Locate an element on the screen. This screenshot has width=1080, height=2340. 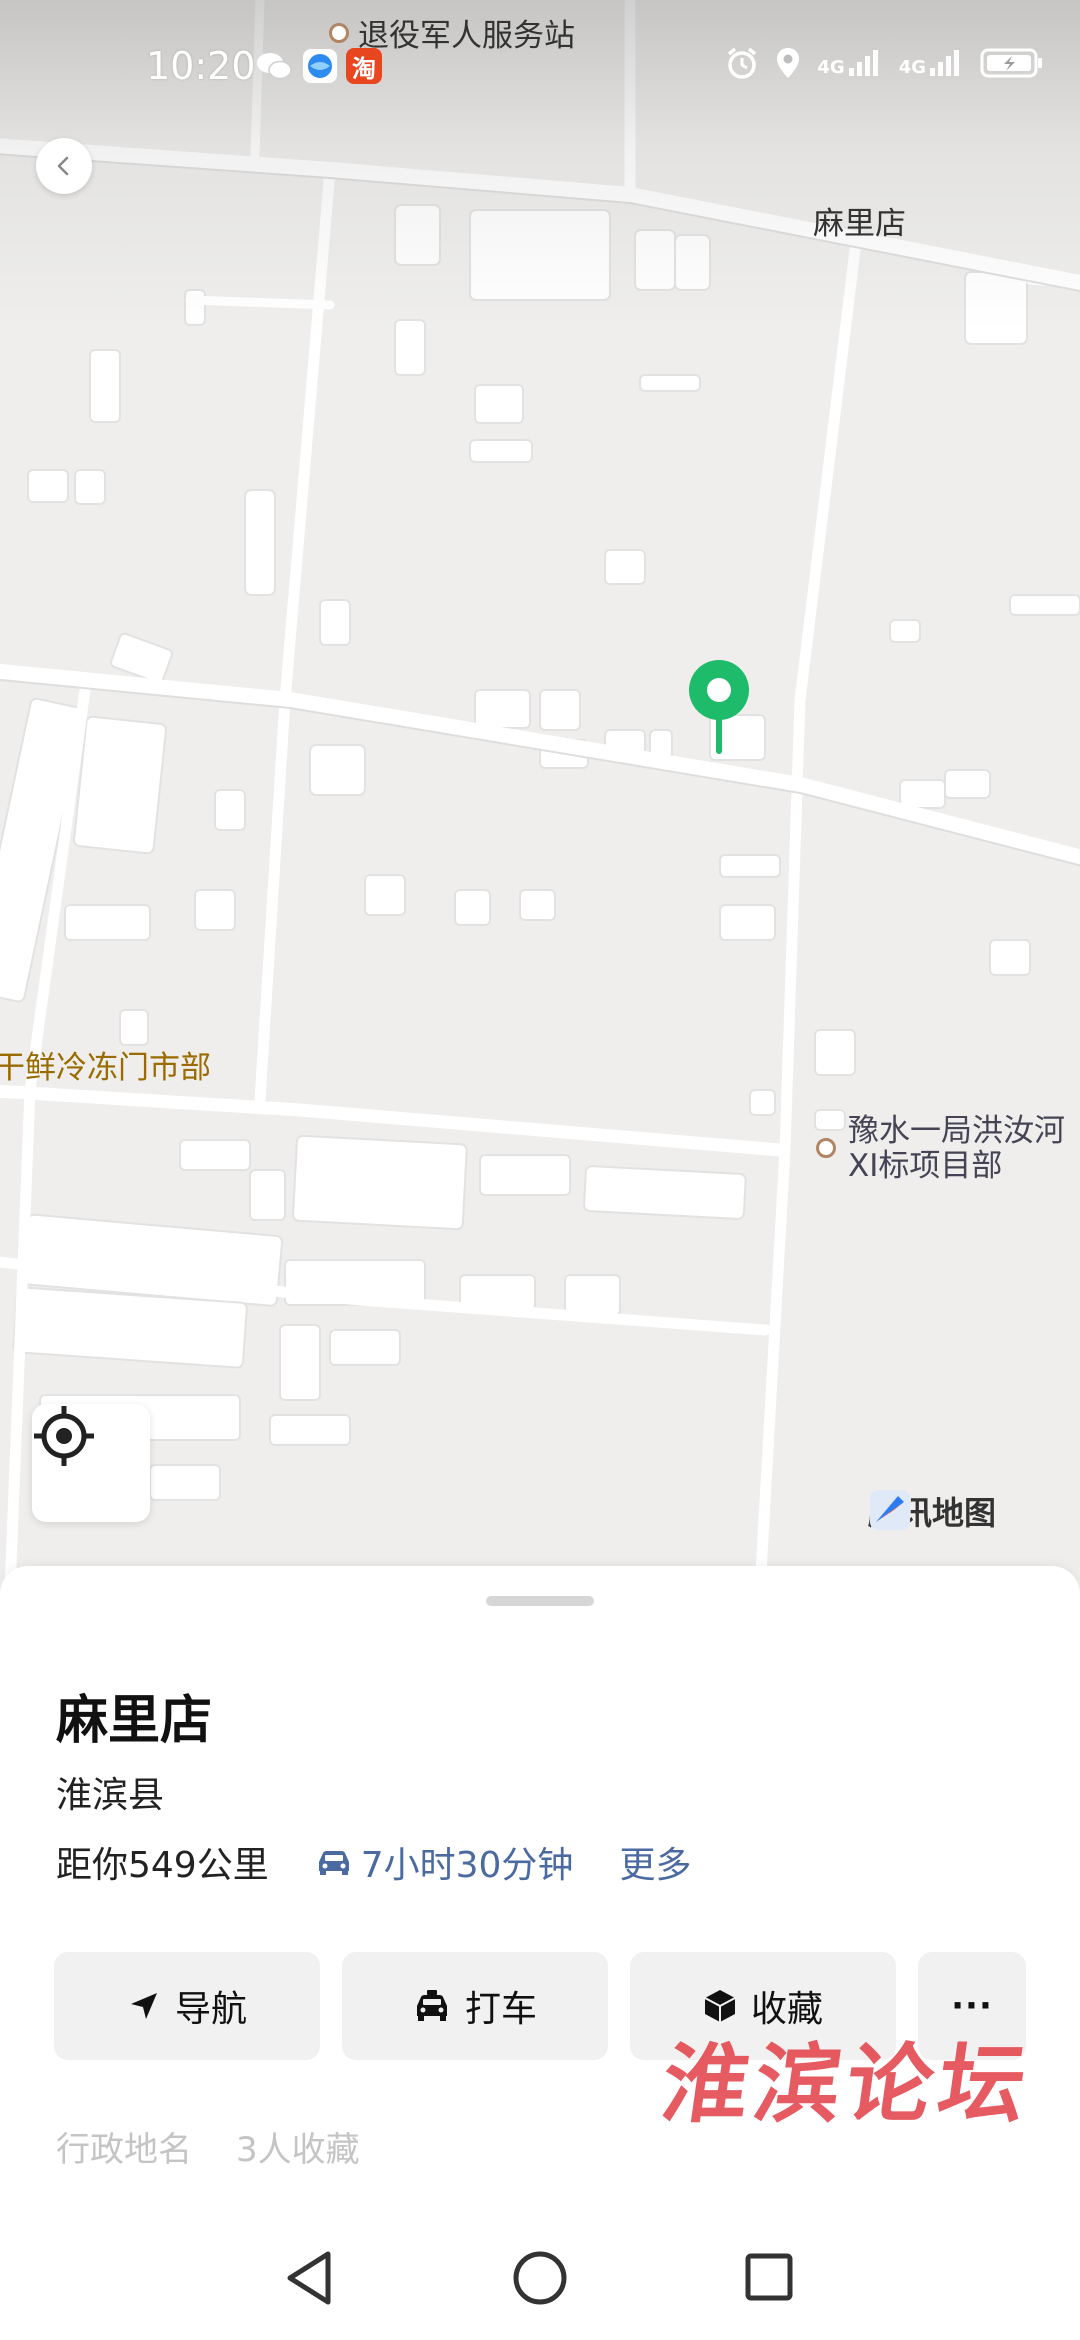
status-time: 10:20 is located at coordinates (201, 66).